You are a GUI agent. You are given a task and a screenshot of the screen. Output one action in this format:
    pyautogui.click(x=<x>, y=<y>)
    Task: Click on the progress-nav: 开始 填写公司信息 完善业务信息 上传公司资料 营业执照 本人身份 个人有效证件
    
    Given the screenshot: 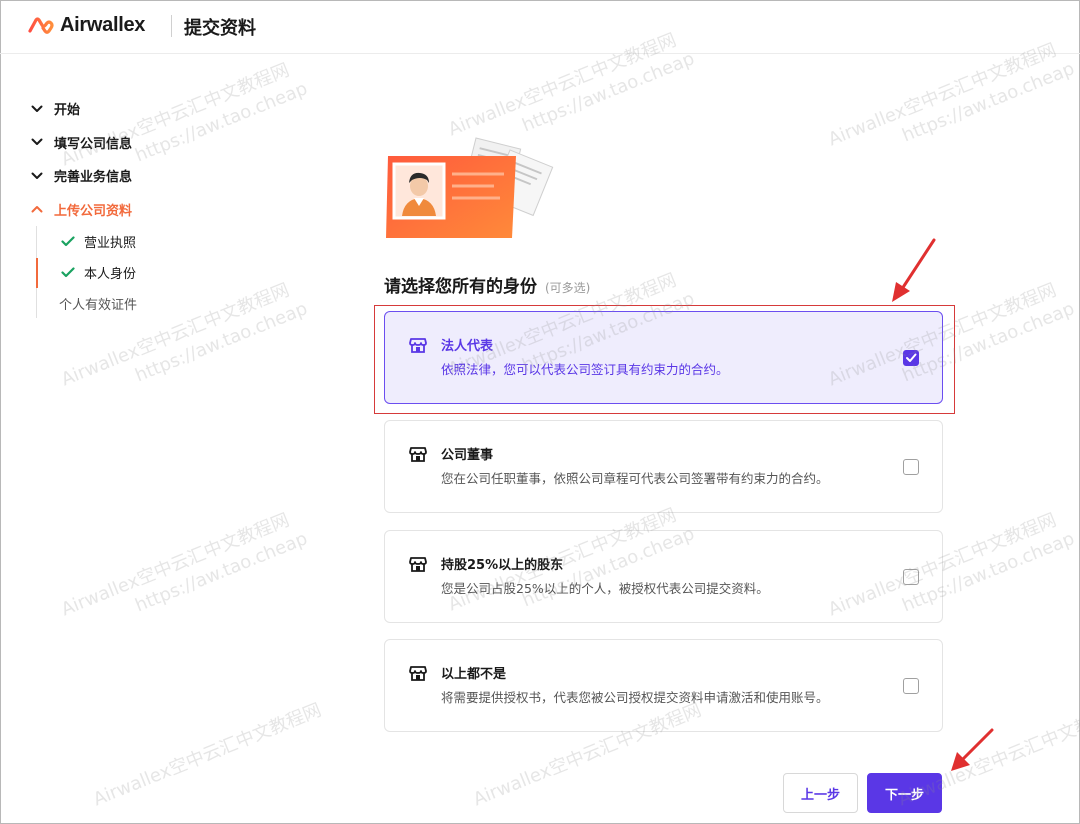 What is the action you would take?
    pyautogui.click(x=158, y=205)
    